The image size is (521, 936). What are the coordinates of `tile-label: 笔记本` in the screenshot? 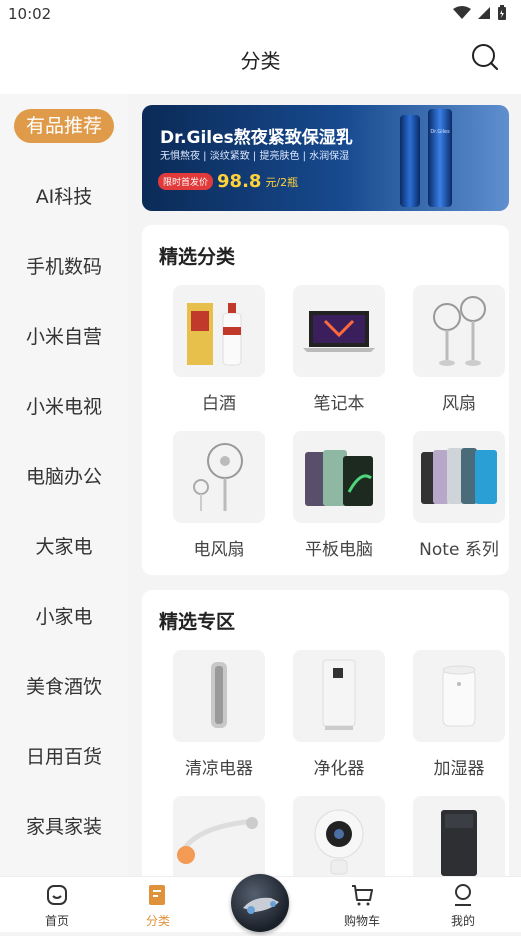 It's located at (339, 404).